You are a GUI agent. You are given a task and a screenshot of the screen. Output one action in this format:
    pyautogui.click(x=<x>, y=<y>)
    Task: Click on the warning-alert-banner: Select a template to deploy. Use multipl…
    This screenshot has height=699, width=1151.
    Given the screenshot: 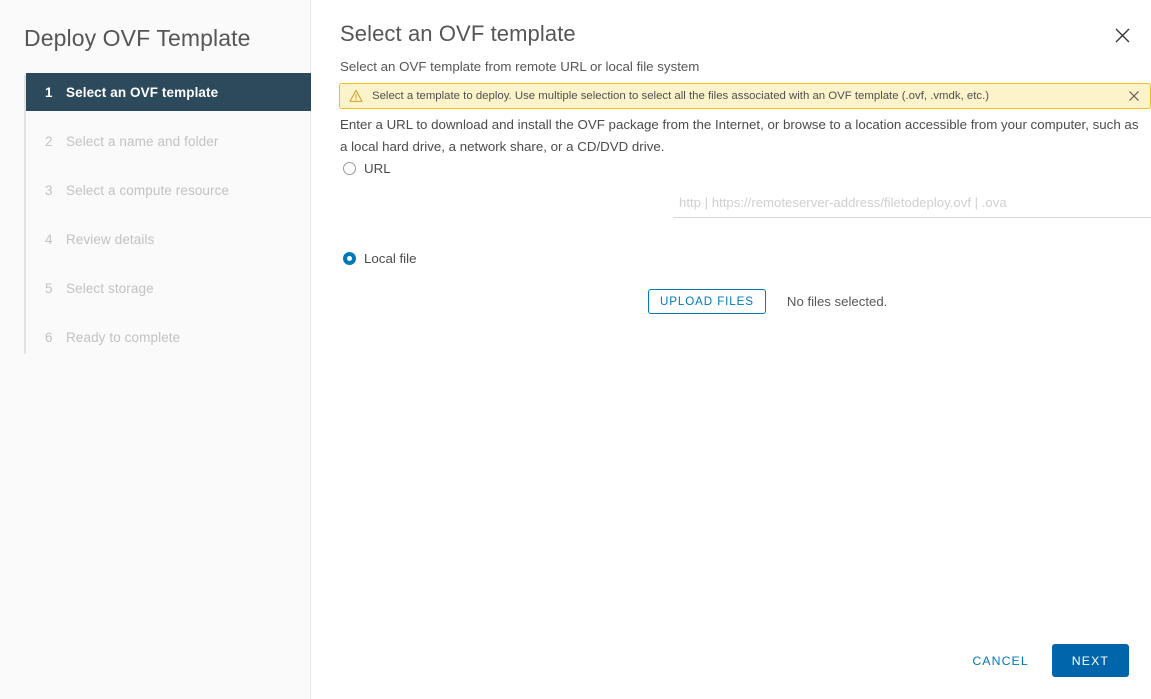 What is the action you would take?
    pyautogui.click(x=745, y=96)
    